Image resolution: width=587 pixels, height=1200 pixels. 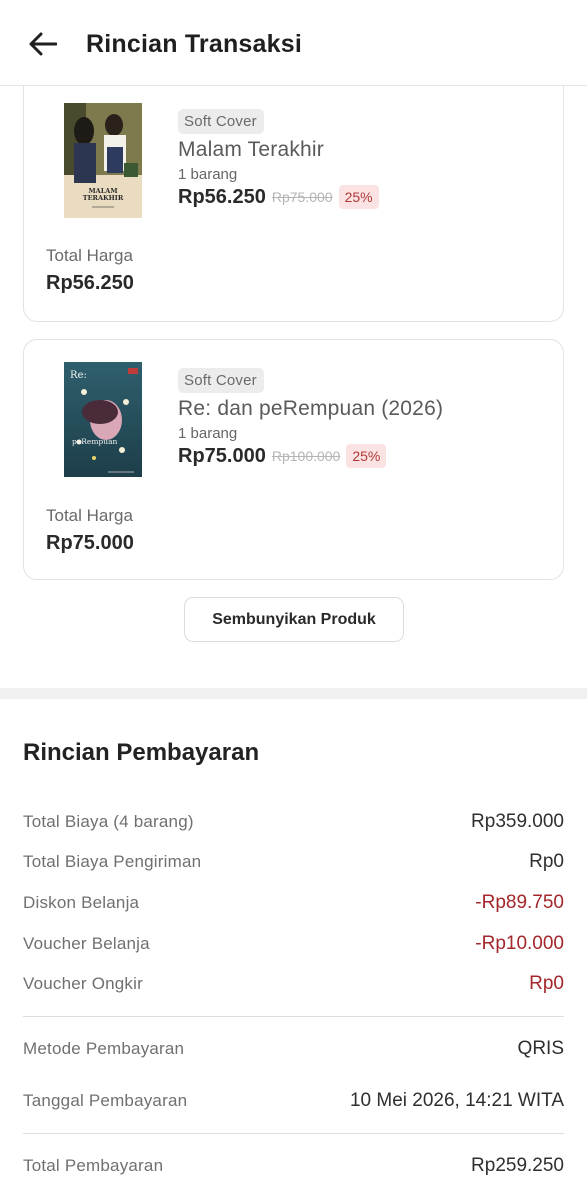 What do you see at coordinates (108, 821) in the screenshot?
I see `row-label: Total Biaya (4 barang)` at bounding box center [108, 821].